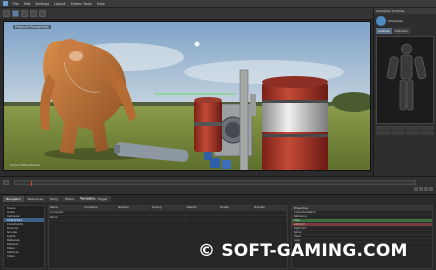 This screenshot has height=270, width=436. Describe the element at coordinates (208, 124) in the screenshot. I see `barrel-red-left` at that location.